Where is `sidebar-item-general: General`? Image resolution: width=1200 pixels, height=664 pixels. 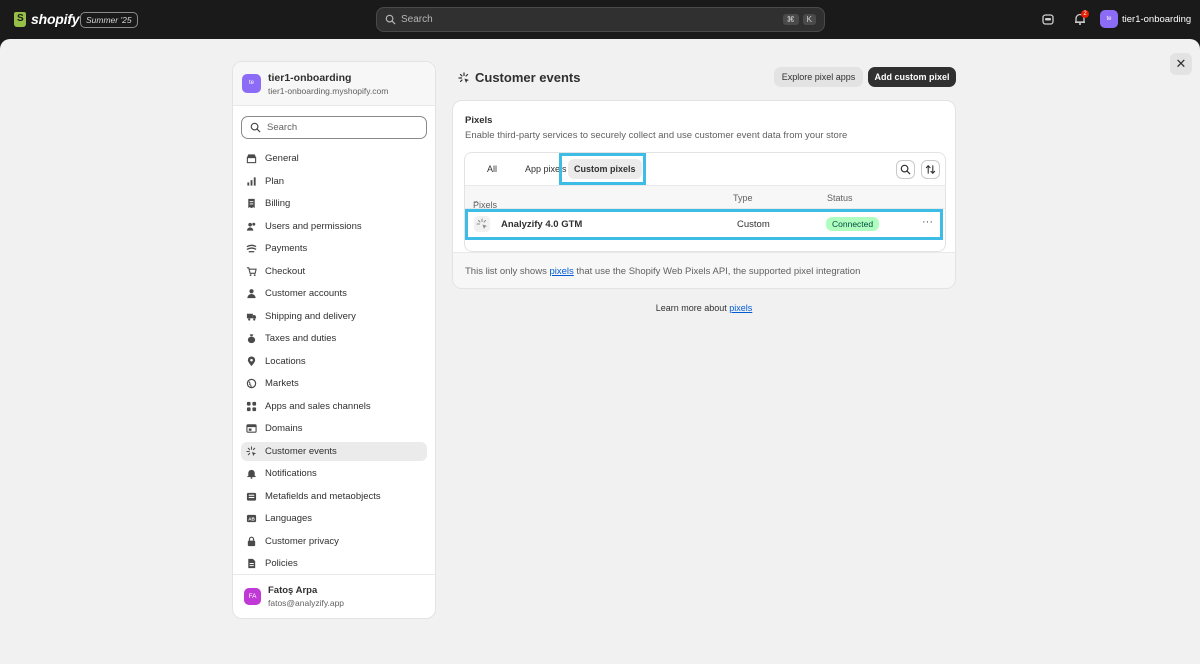 sidebar-item-general: General is located at coordinates (334, 158).